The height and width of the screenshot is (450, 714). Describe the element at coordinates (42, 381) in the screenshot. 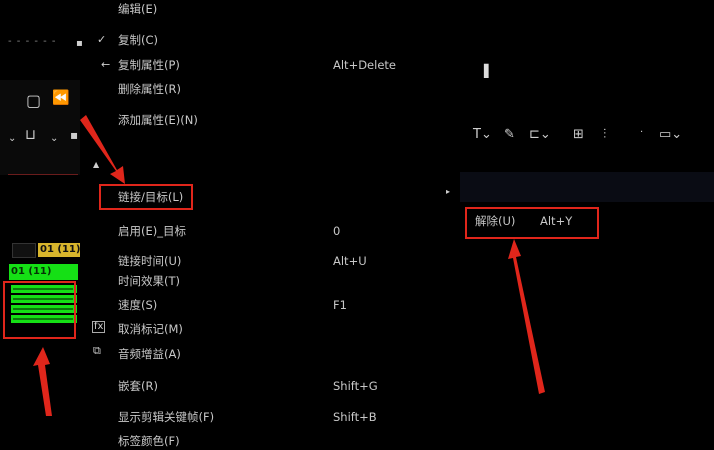

I see `arrow-to-clips` at that location.